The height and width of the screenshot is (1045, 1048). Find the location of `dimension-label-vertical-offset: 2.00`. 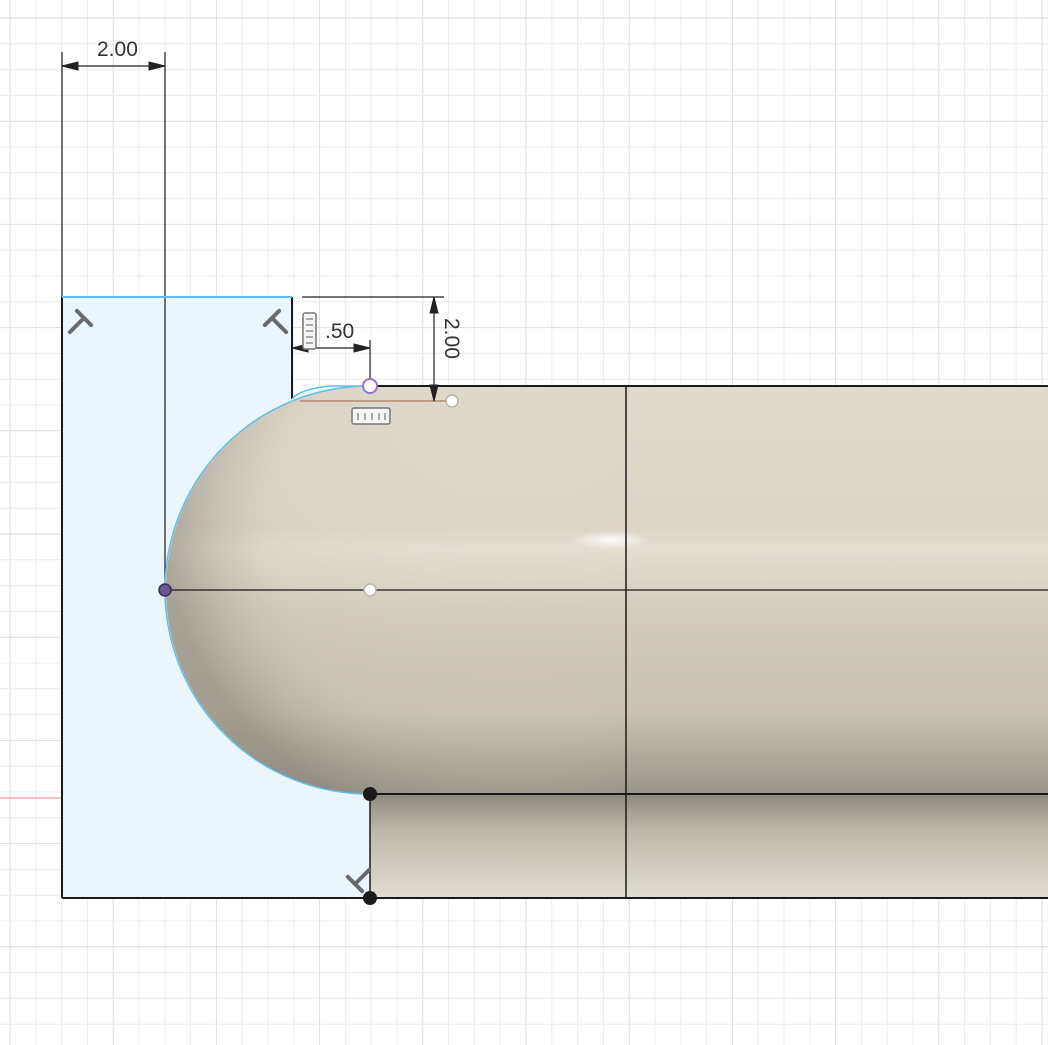

dimension-label-vertical-offset: 2.00 is located at coordinates (451, 338).